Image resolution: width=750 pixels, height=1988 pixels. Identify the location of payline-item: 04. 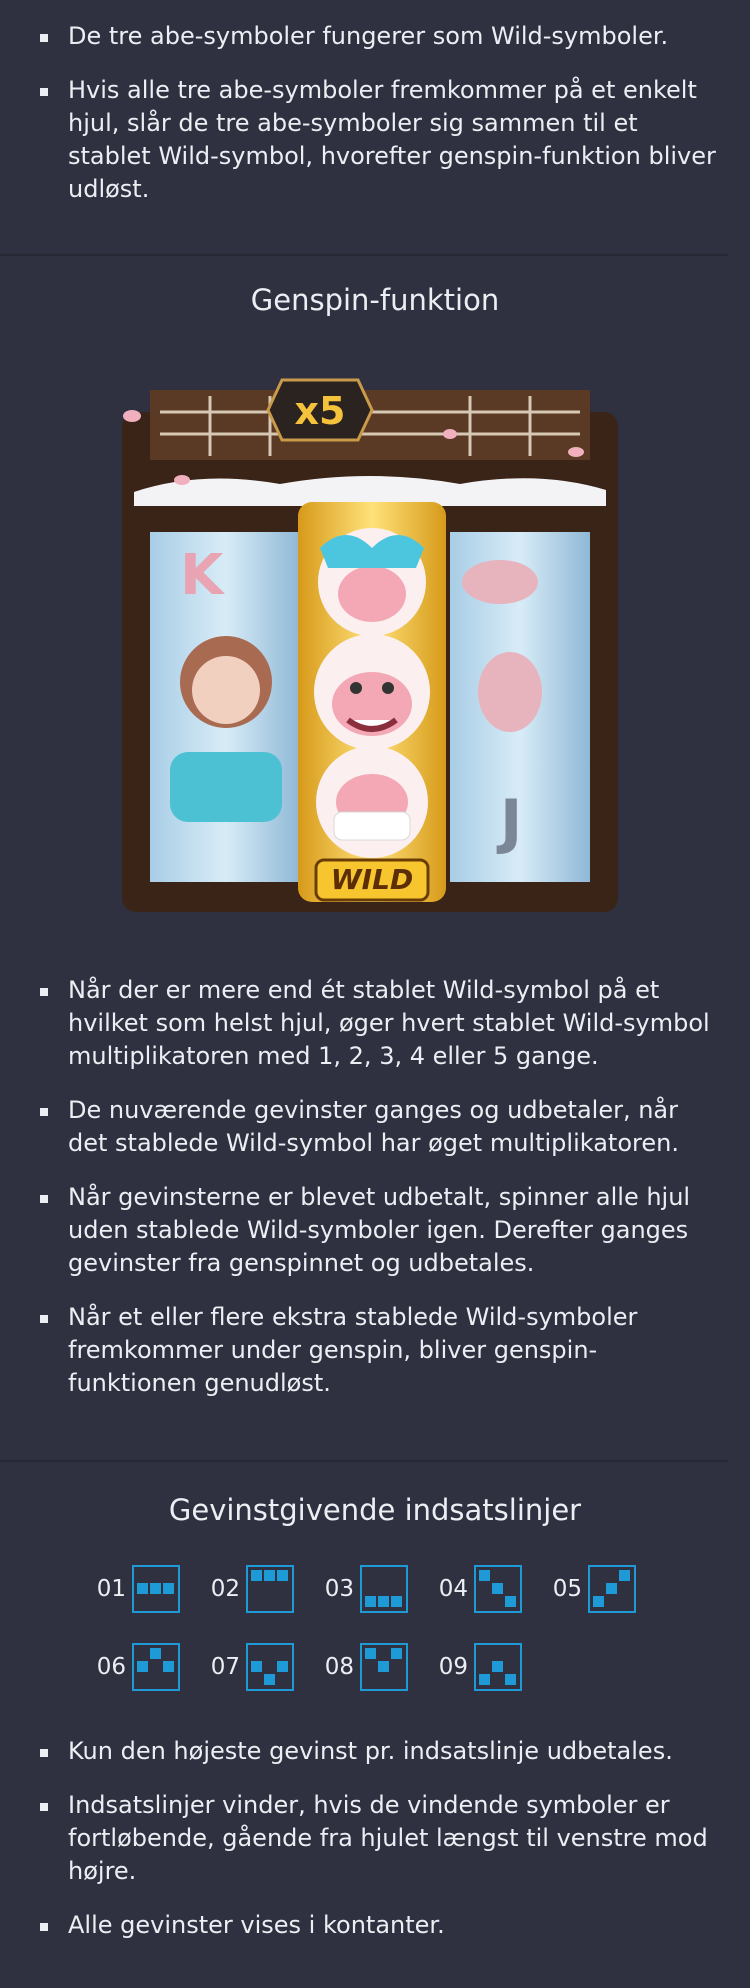
(475, 1589).